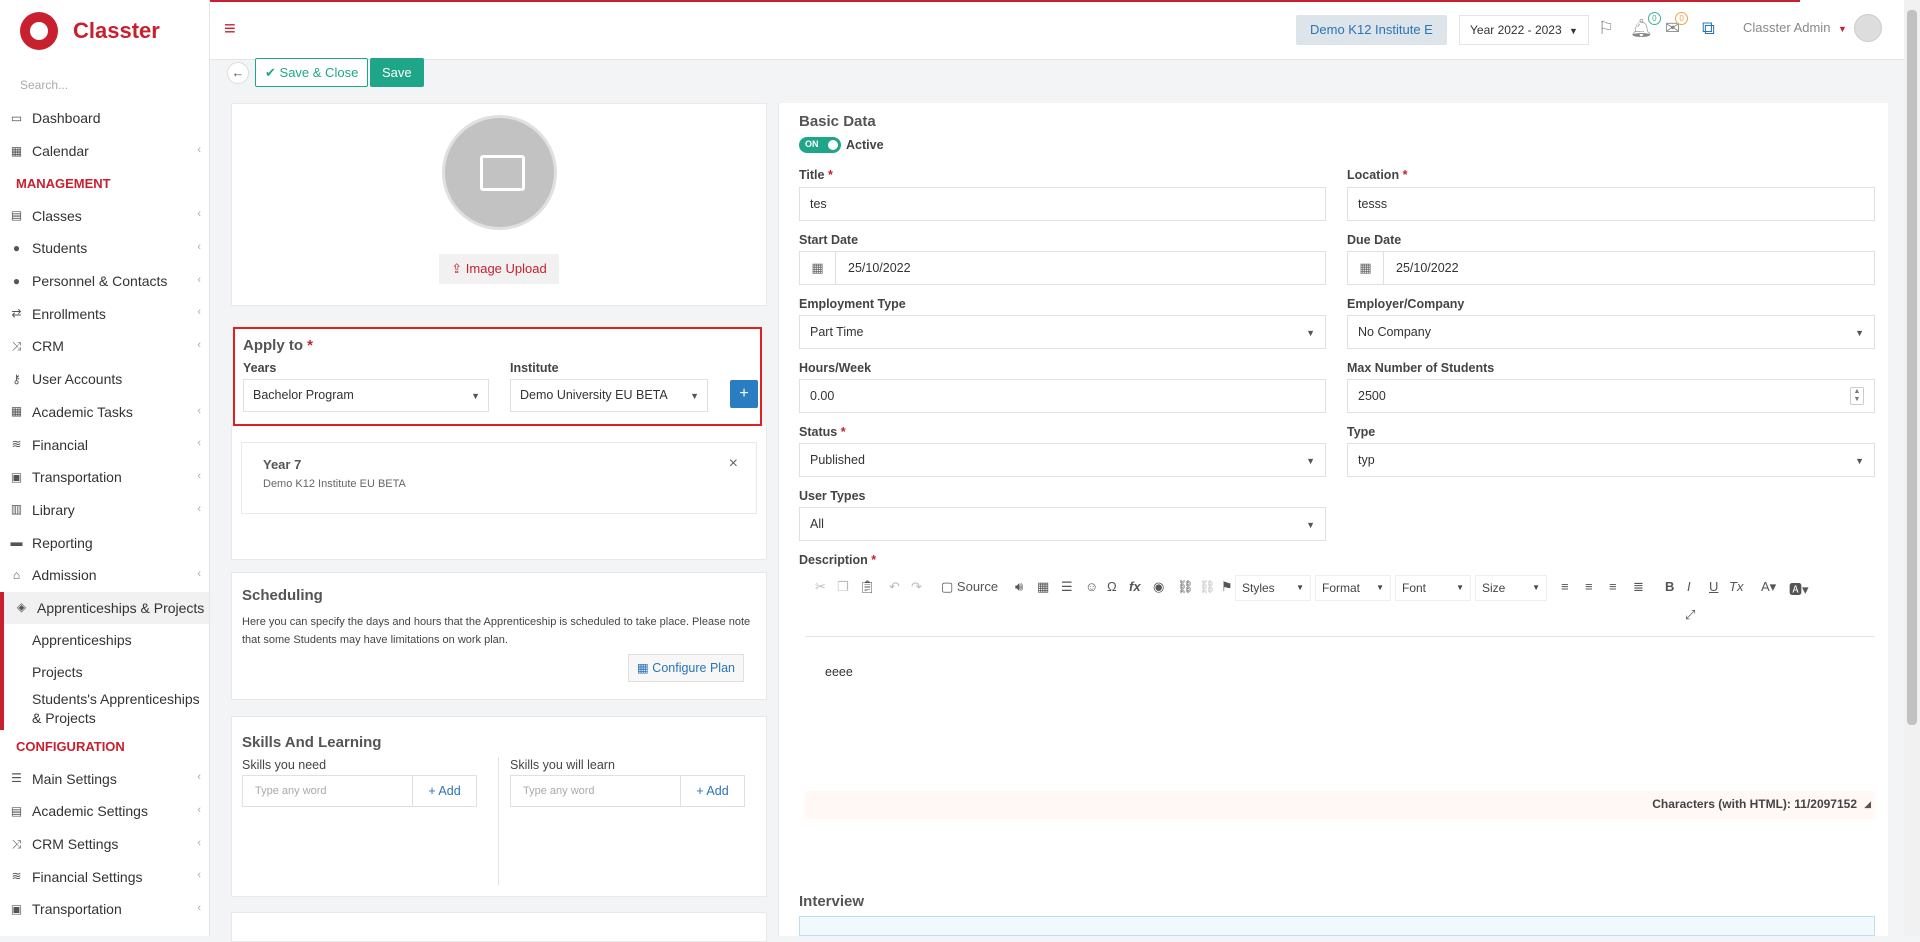  I want to click on text-color-icon: A▾, so click(1768, 587).